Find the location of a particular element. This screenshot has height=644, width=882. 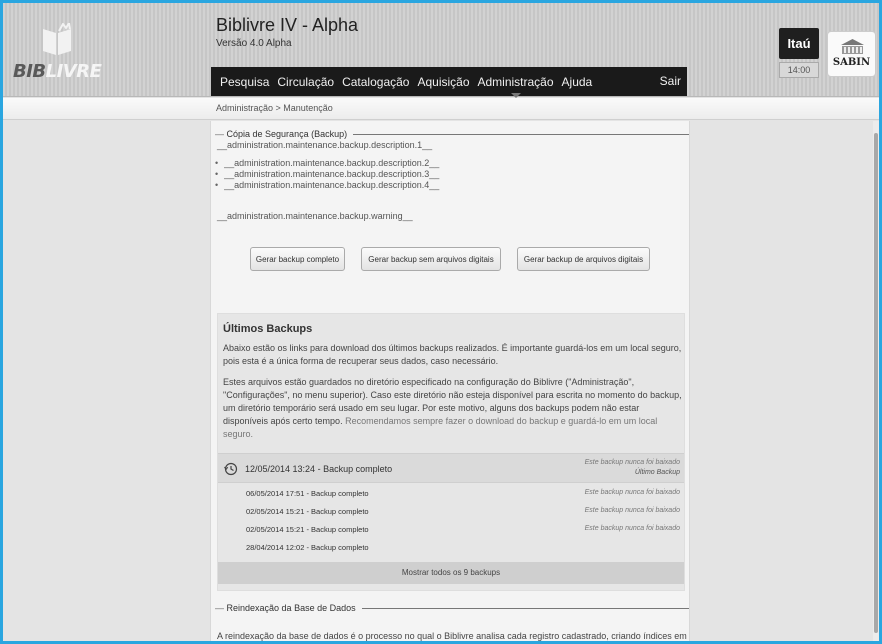

backup-section-legend: Cópia de Segurança (Backup) is located at coordinates (282, 134).